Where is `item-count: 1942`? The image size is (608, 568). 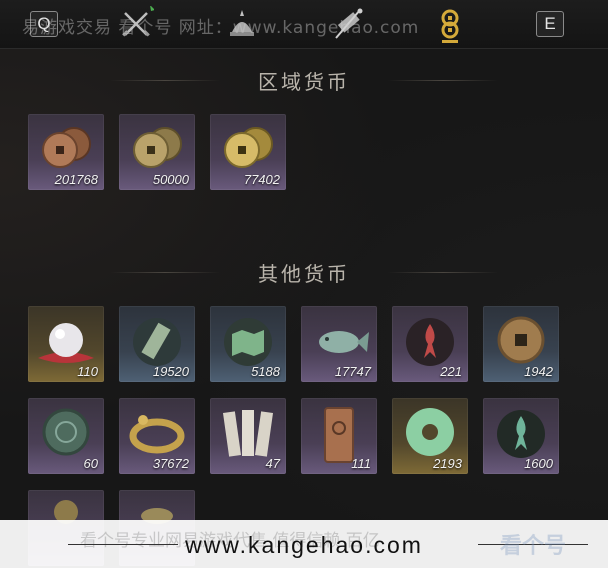 item-count: 1942 is located at coordinates (538, 371).